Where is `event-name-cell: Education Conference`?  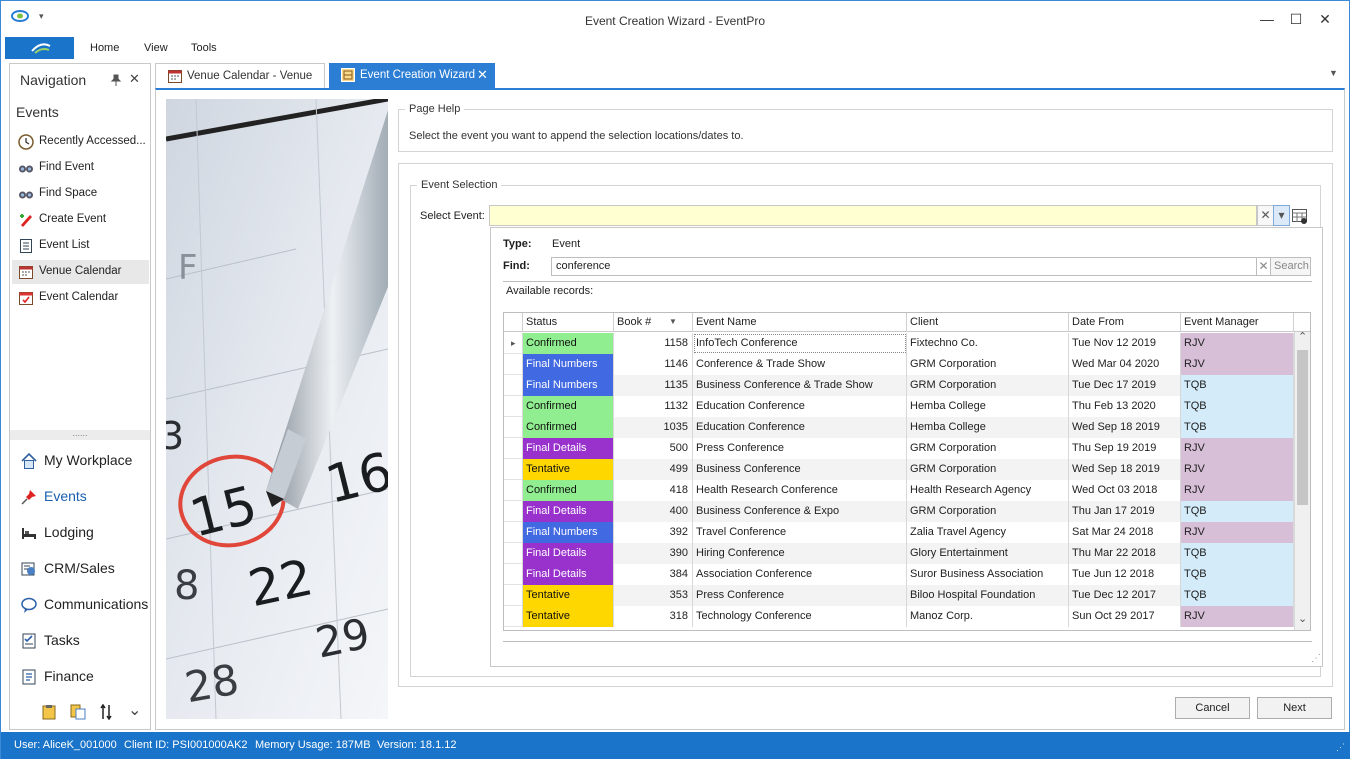 event-name-cell: Education Conference is located at coordinates (800, 406).